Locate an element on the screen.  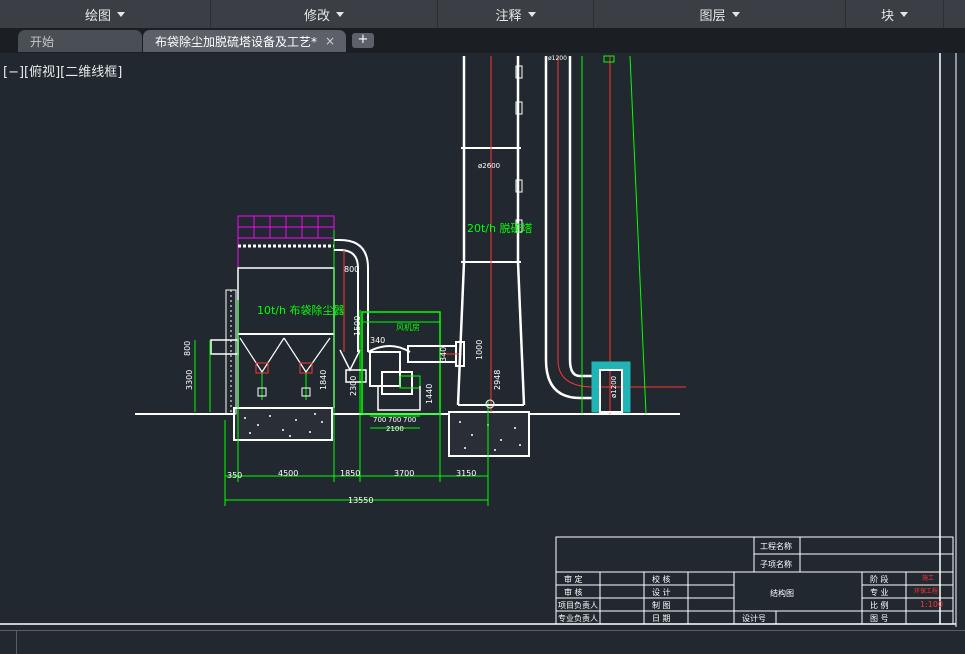
dim-3300: 3300 is located at coordinates (189, 380).